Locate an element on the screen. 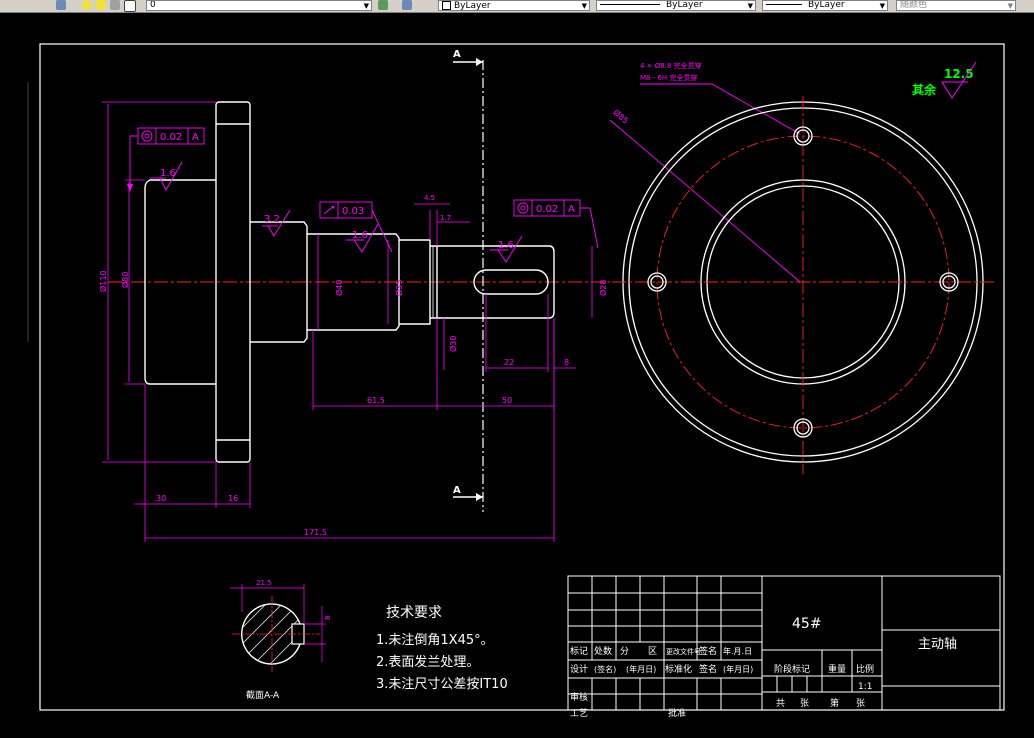 The height and width of the screenshot is (738, 1034). dim-len-8: 8 is located at coordinates (566, 362).